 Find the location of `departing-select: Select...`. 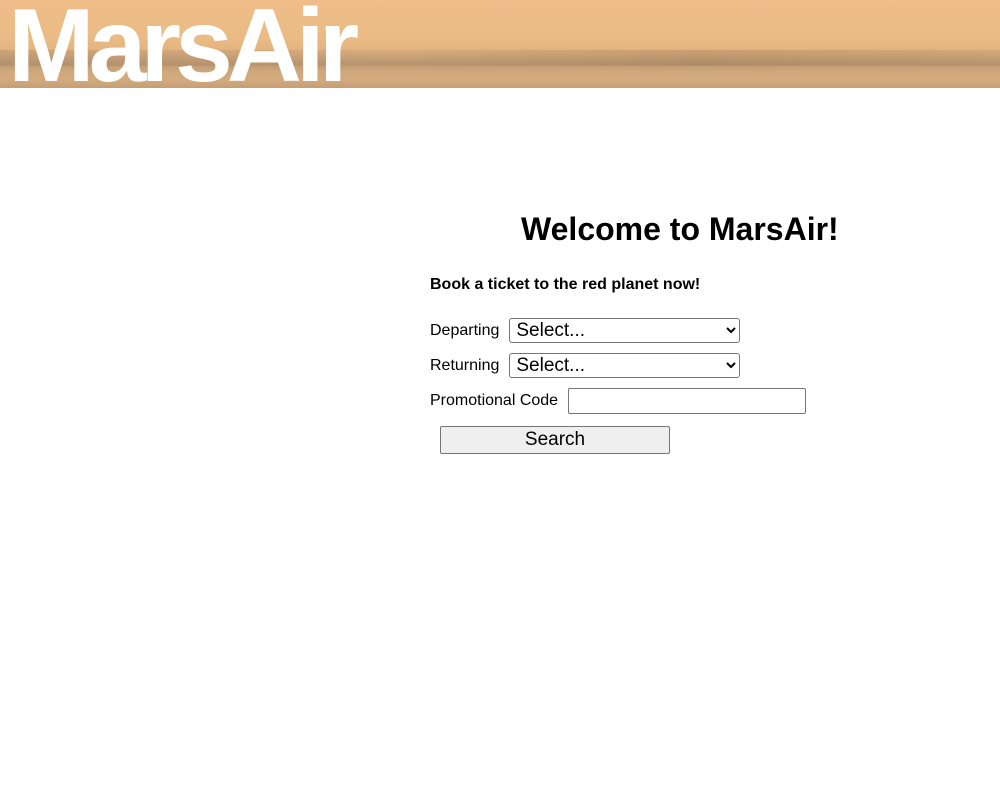

departing-select: Select... is located at coordinates (625, 330).